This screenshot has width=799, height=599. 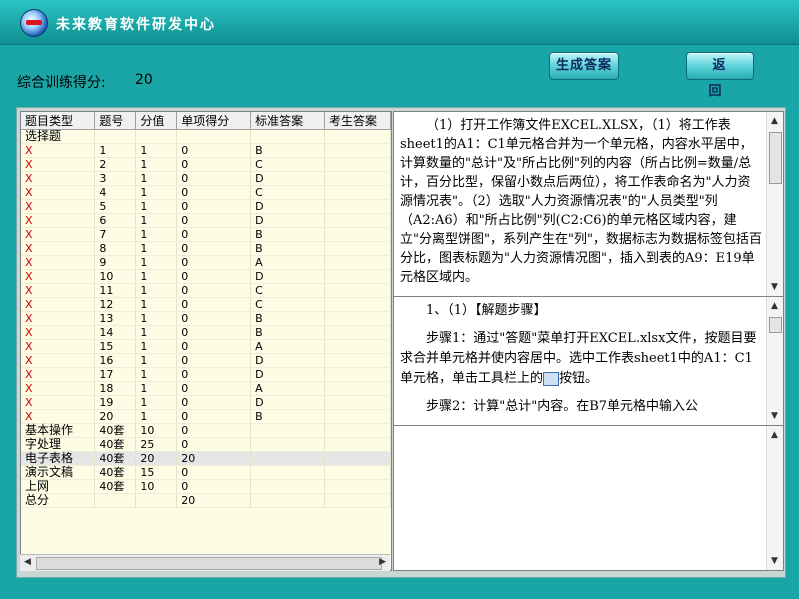 What do you see at coordinates (156, 121) in the screenshot?
I see `table-header-cell: 分值` at bounding box center [156, 121].